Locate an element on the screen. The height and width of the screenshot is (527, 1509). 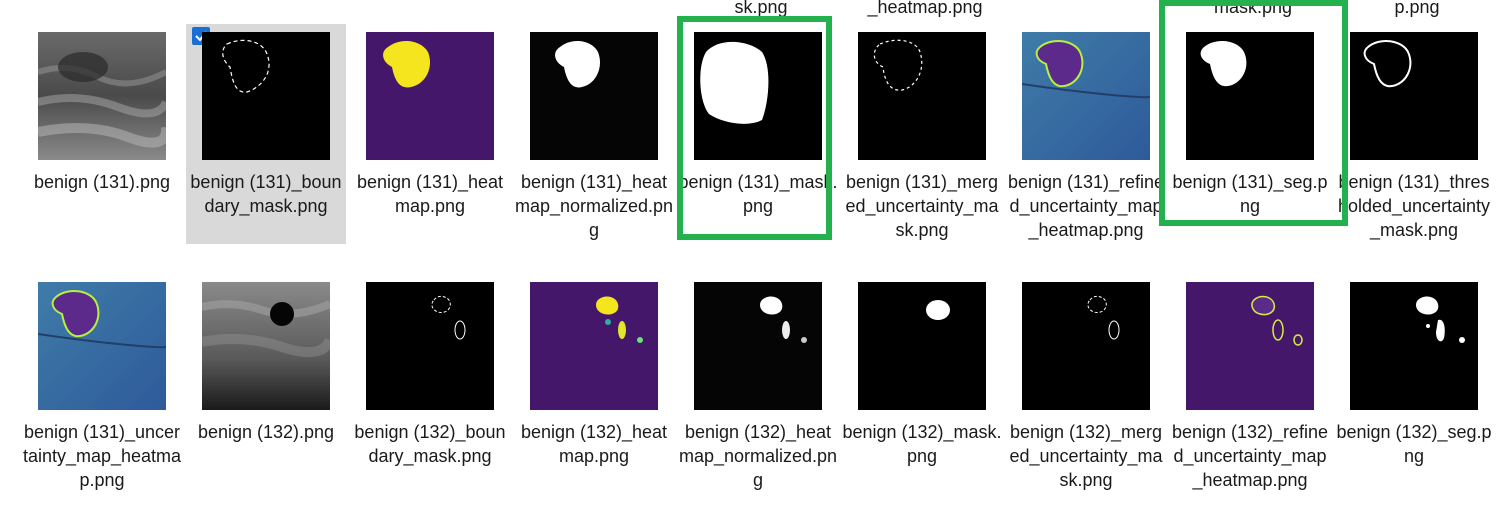
file-name: benign (131)_heatmap.png is located at coordinates (430, 194).